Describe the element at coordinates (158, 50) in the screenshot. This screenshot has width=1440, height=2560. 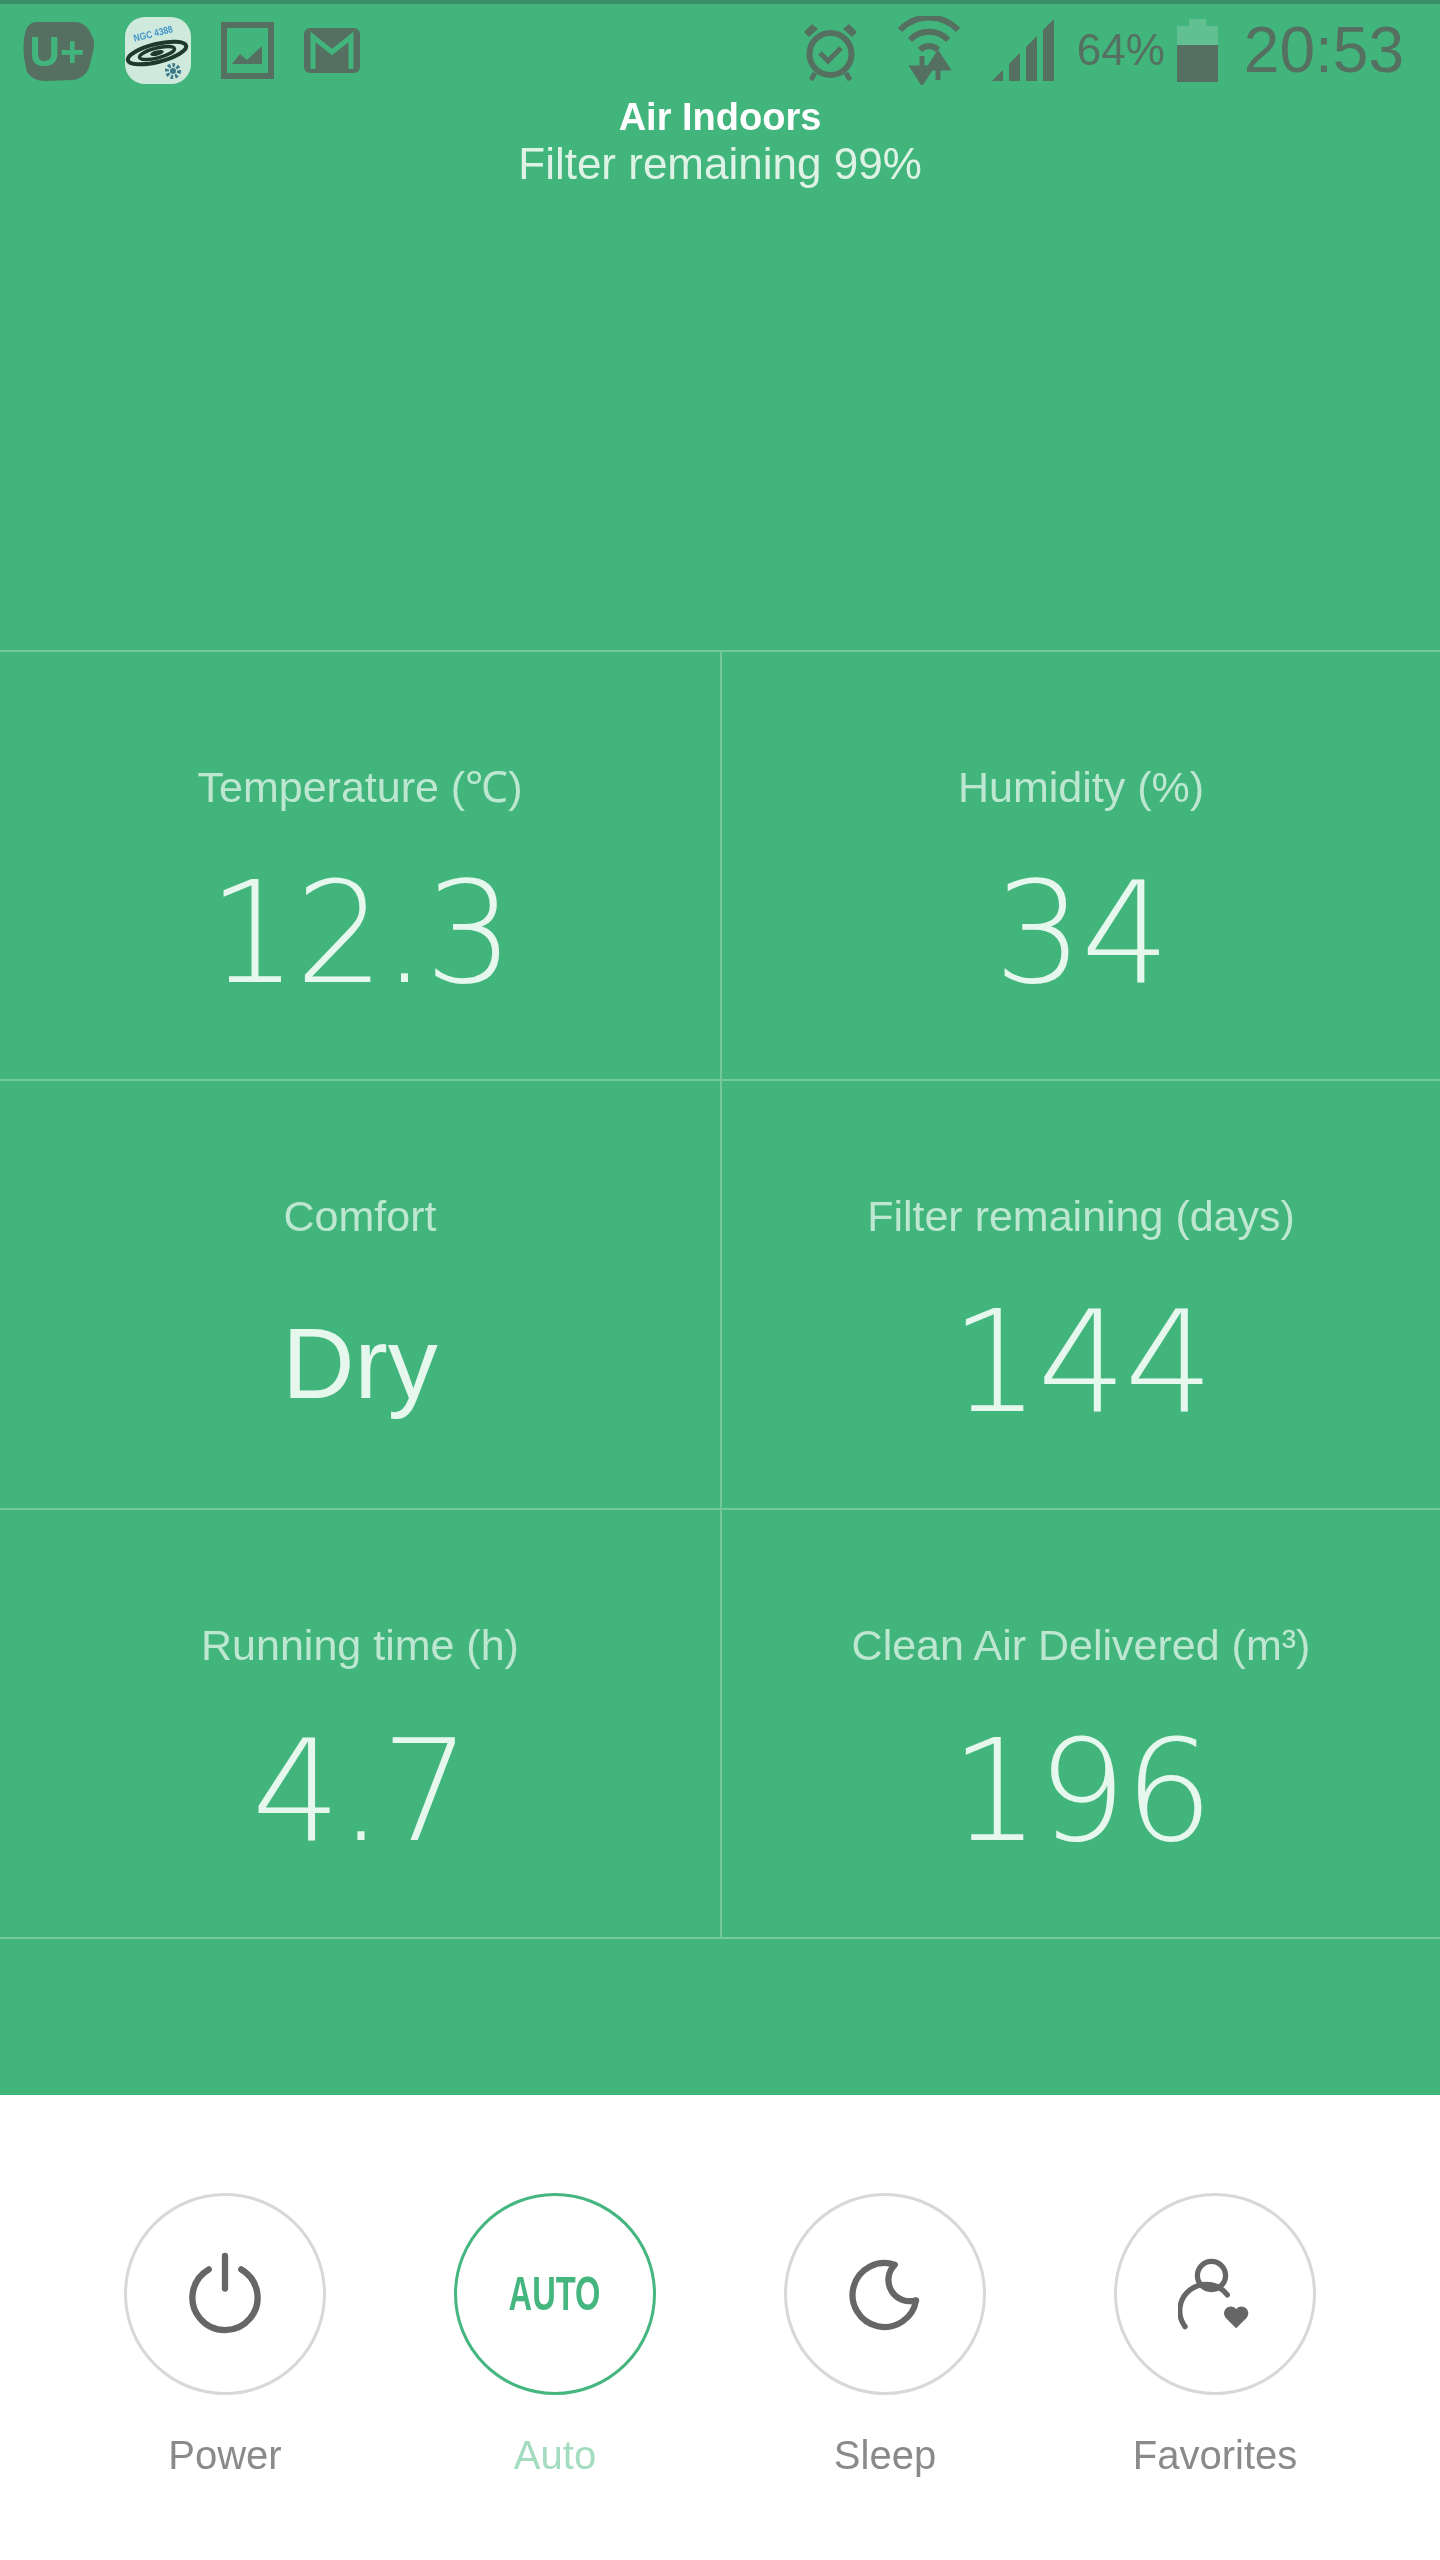
I see `app-icon: NGC 4388` at that location.